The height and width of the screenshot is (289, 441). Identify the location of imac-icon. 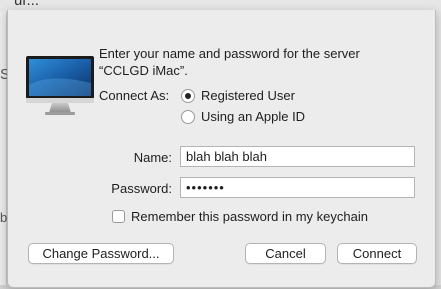
(60, 85).